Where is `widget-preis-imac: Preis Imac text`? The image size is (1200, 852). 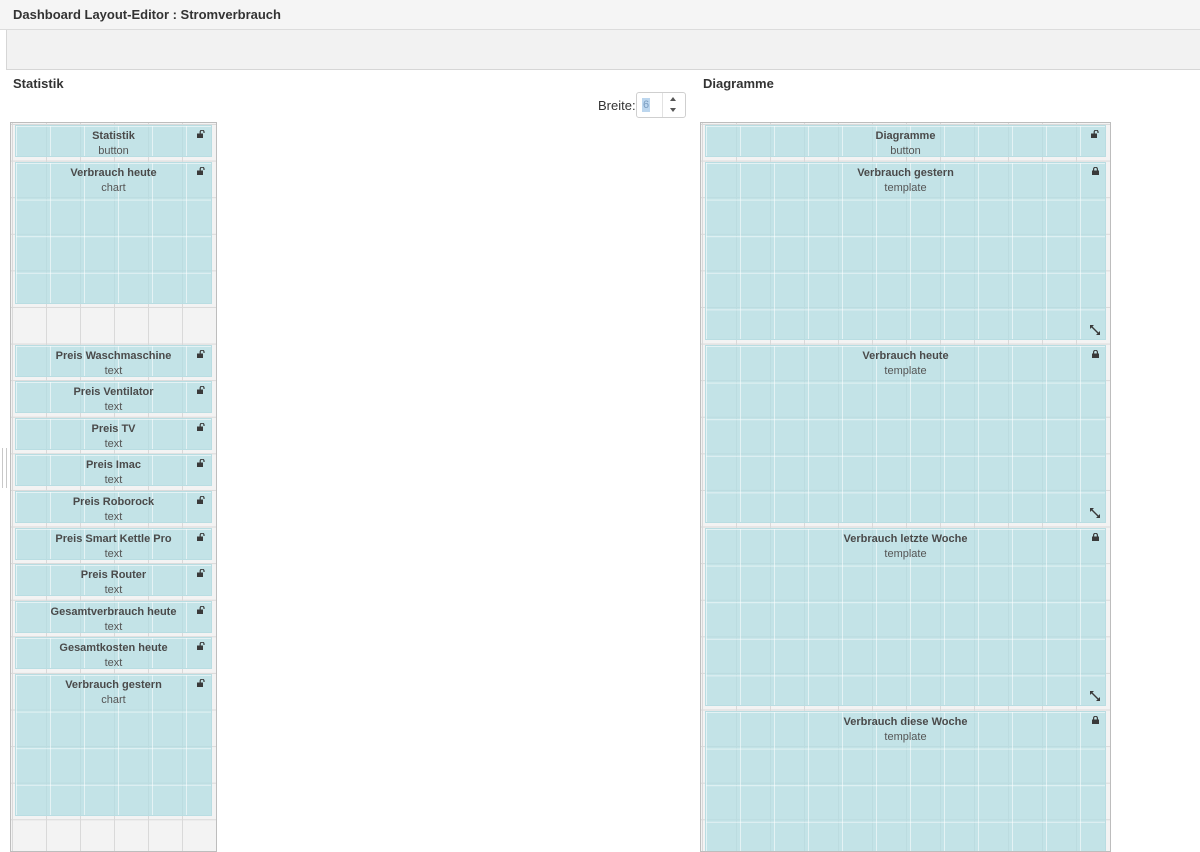 widget-preis-imac: Preis Imac text is located at coordinates (113, 470).